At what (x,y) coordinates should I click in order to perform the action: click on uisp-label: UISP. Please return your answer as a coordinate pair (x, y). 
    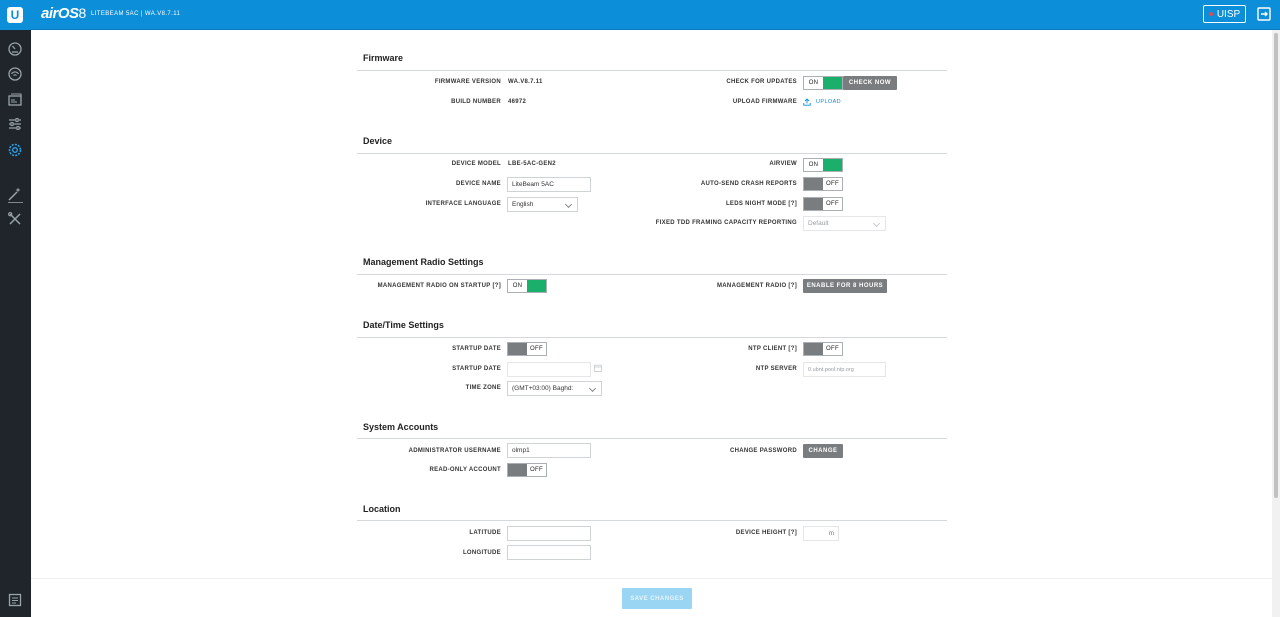
    Looking at the image, I should click on (1228, 14).